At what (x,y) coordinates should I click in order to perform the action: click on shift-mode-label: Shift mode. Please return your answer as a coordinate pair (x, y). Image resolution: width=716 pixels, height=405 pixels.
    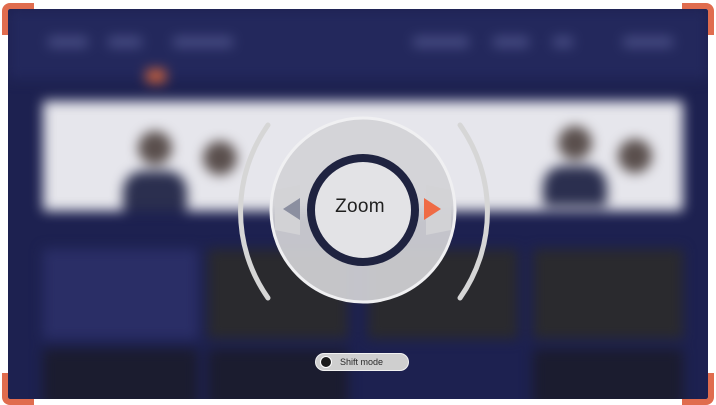
    Looking at the image, I should click on (362, 362).